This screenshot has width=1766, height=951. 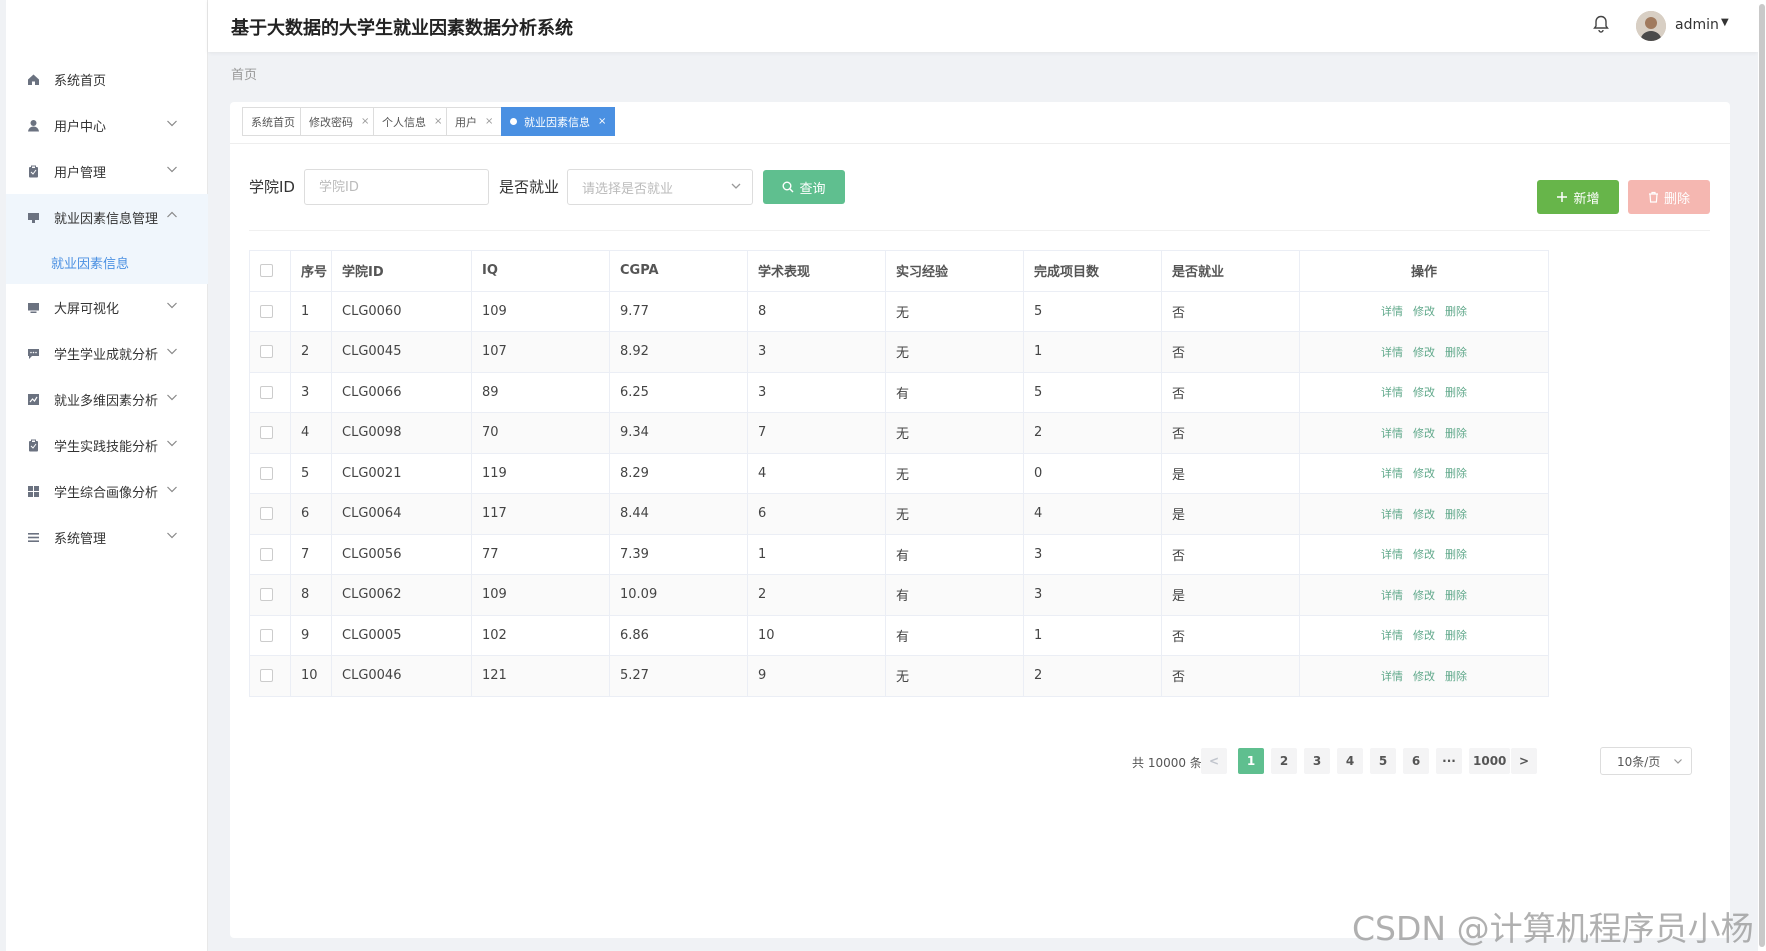 What do you see at coordinates (1676, 199) in the screenshot?
I see `delete-button-label: 删除` at bounding box center [1676, 199].